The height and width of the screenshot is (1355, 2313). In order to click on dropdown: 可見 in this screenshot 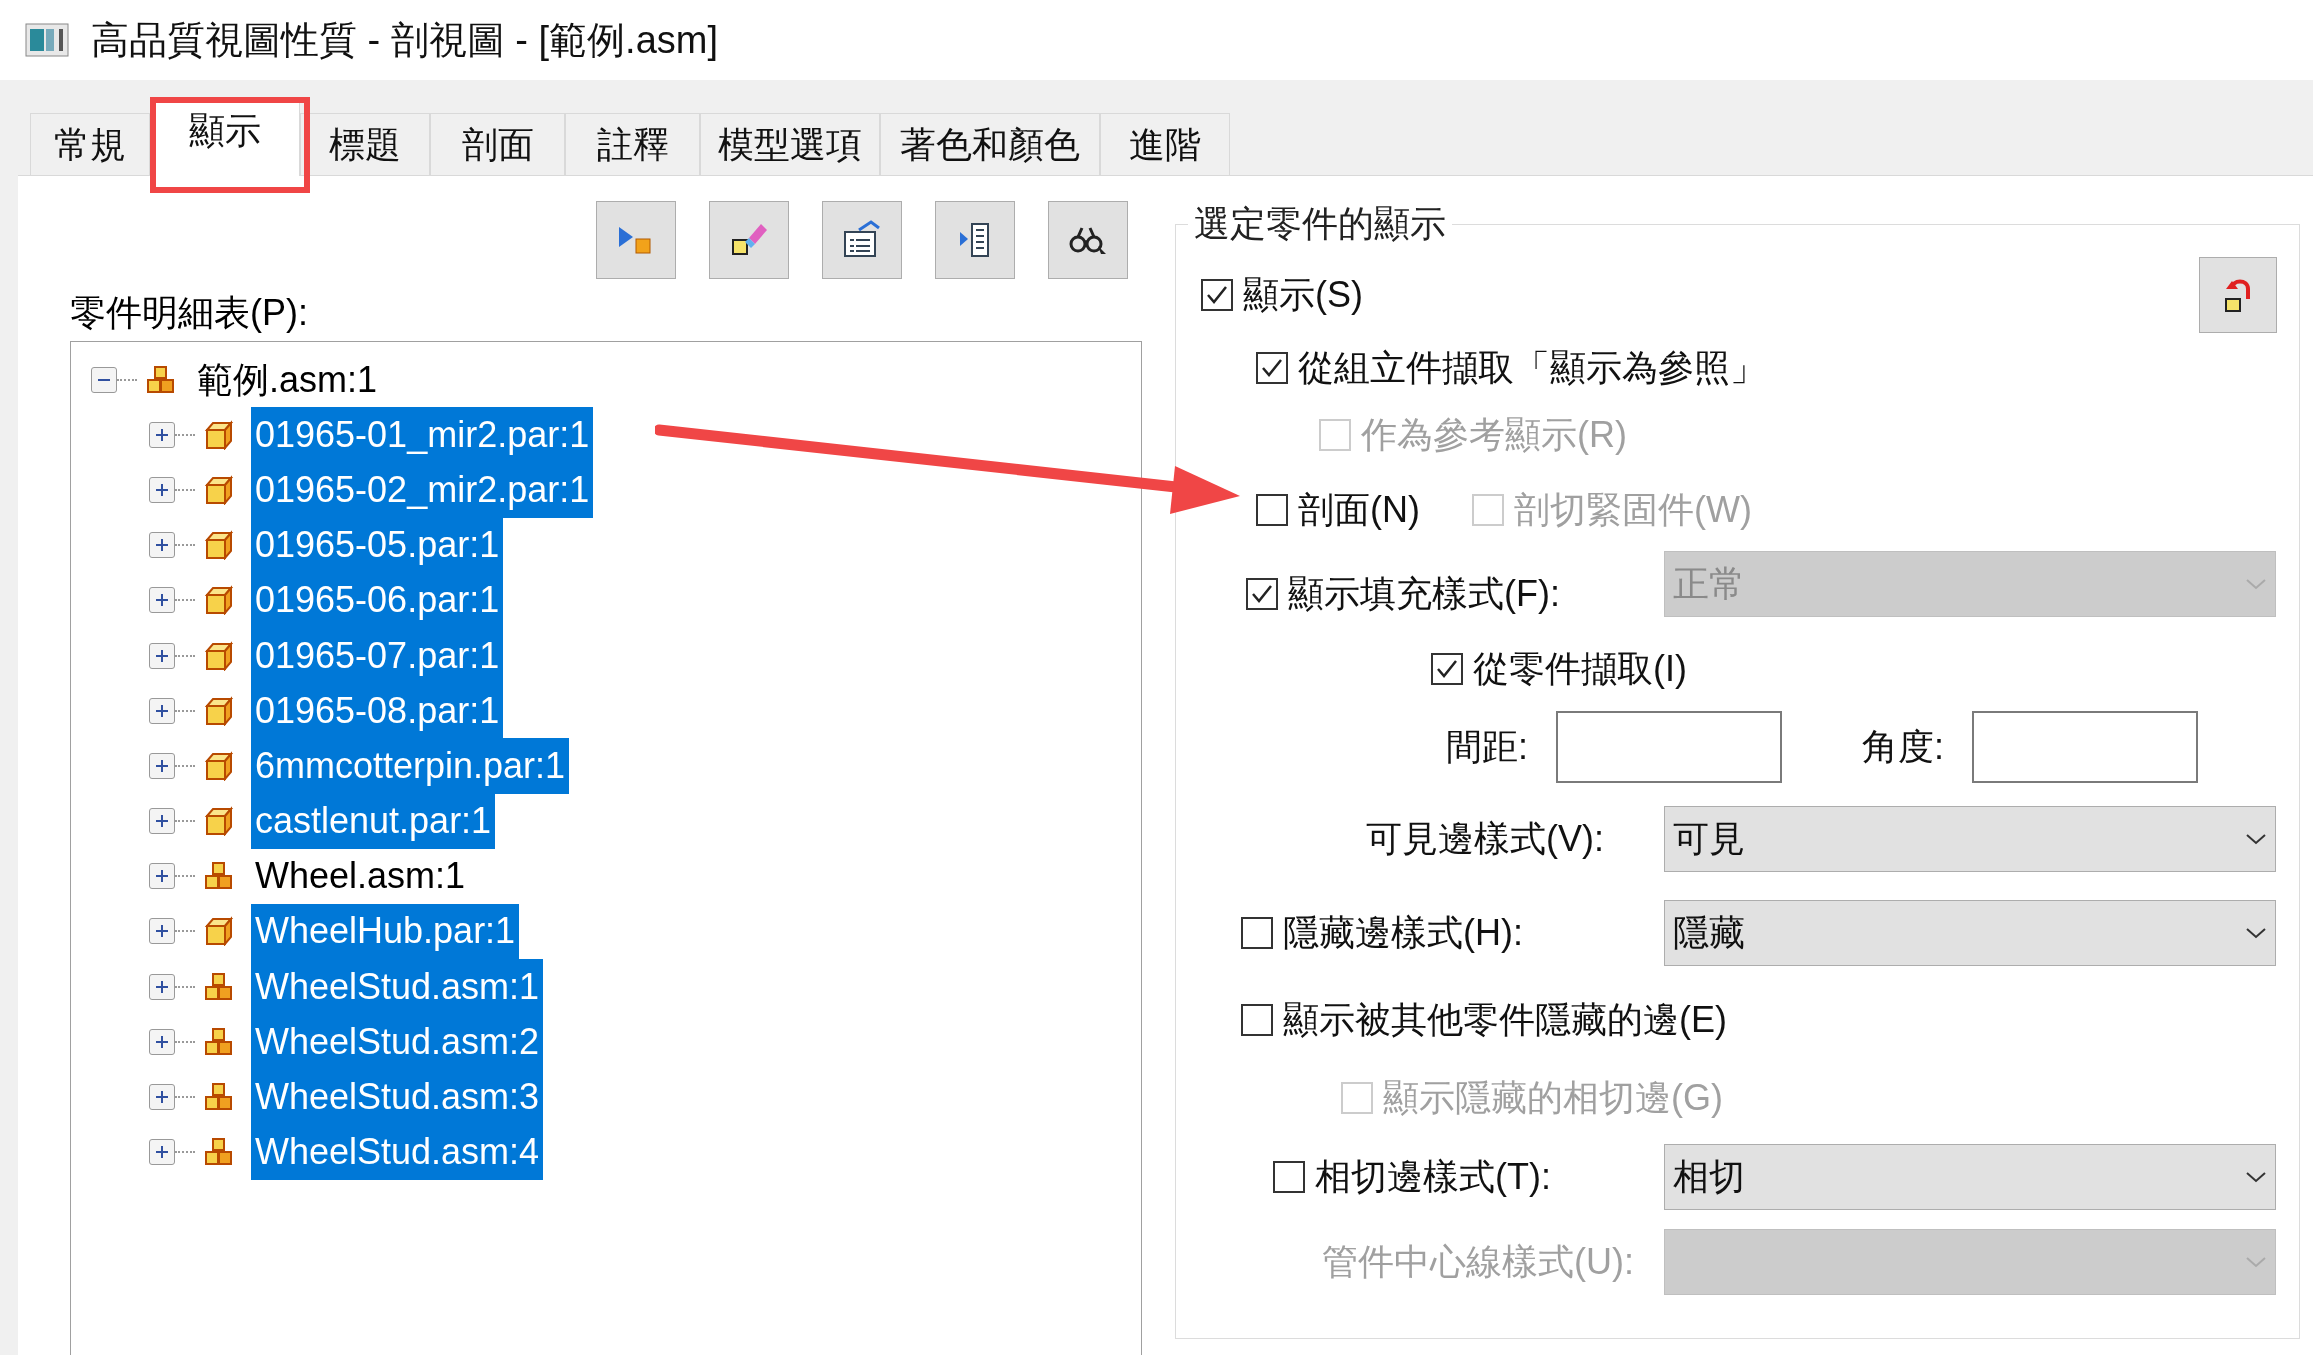, I will do `click(1970, 838)`.